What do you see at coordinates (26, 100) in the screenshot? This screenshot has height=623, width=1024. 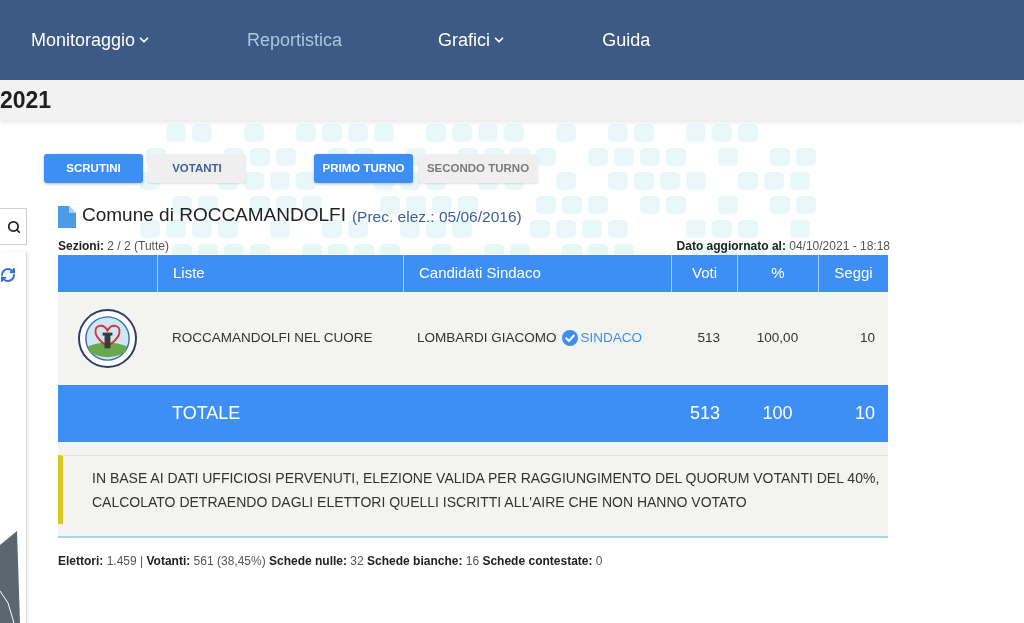 I see `page-title: 2021` at bounding box center [26, 100].